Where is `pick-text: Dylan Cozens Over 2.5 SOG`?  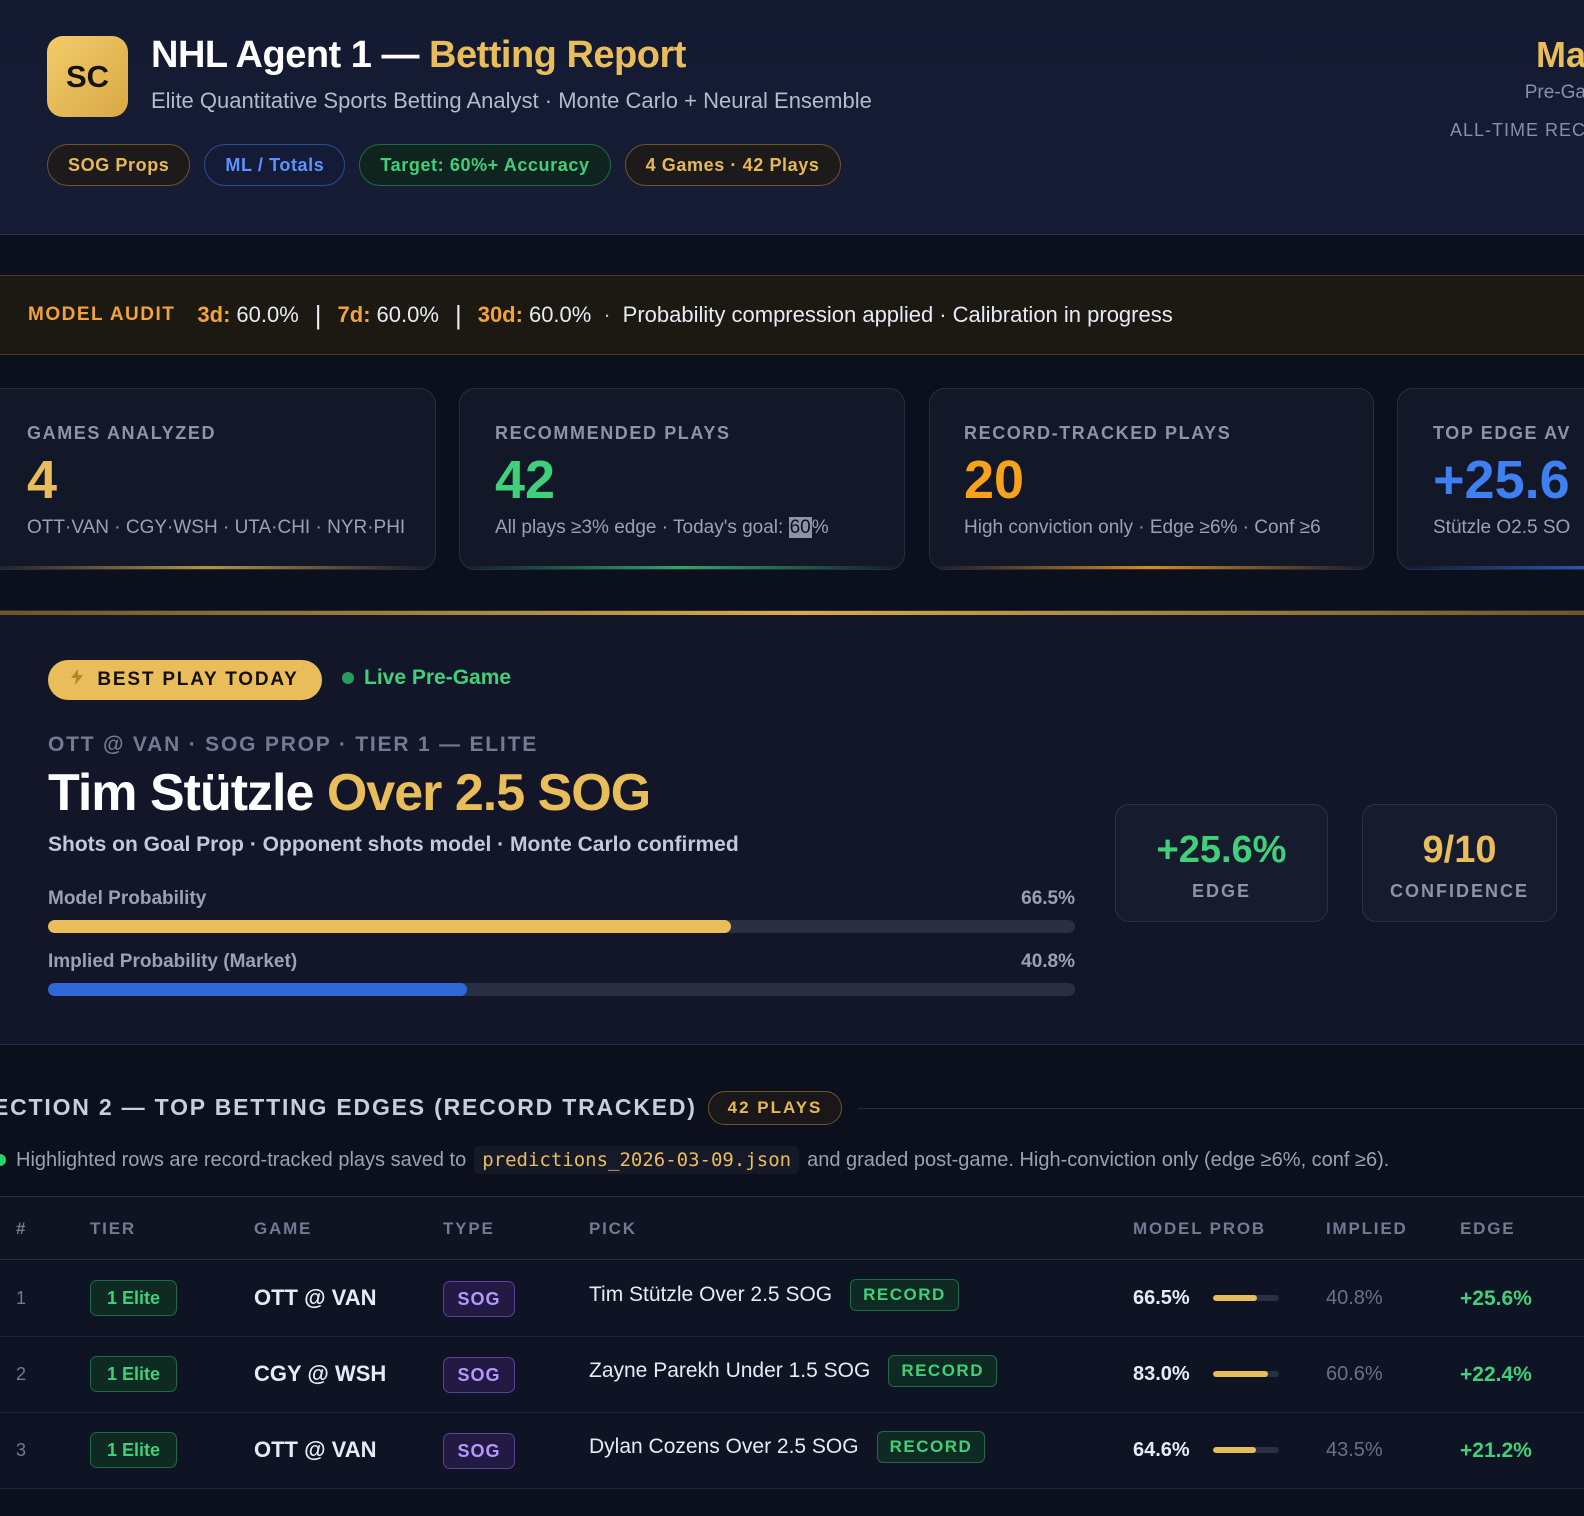
pick-text: Dylan Cozens Over 2.5 SOG is located at coordinates (724, 1446).